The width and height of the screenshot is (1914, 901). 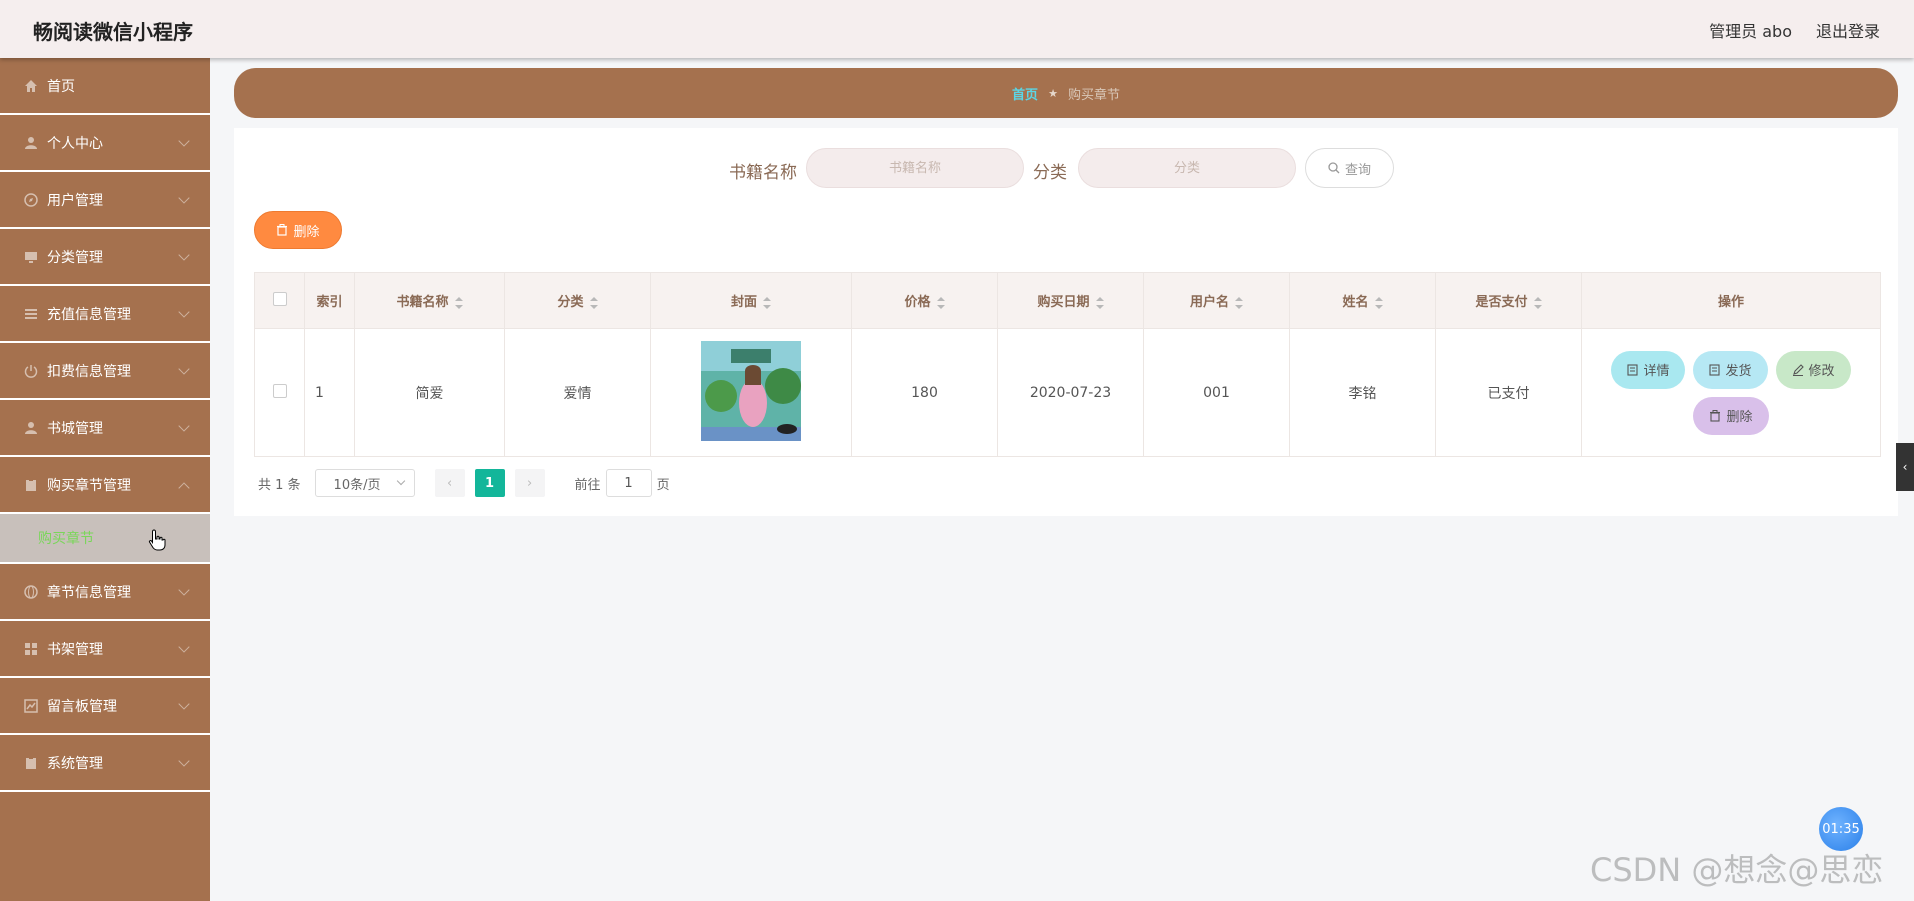 What do you see at coordinates (743, 302) in the screenshot?
I see `col-cover-label: 封面` at bounding box center [743, 302].